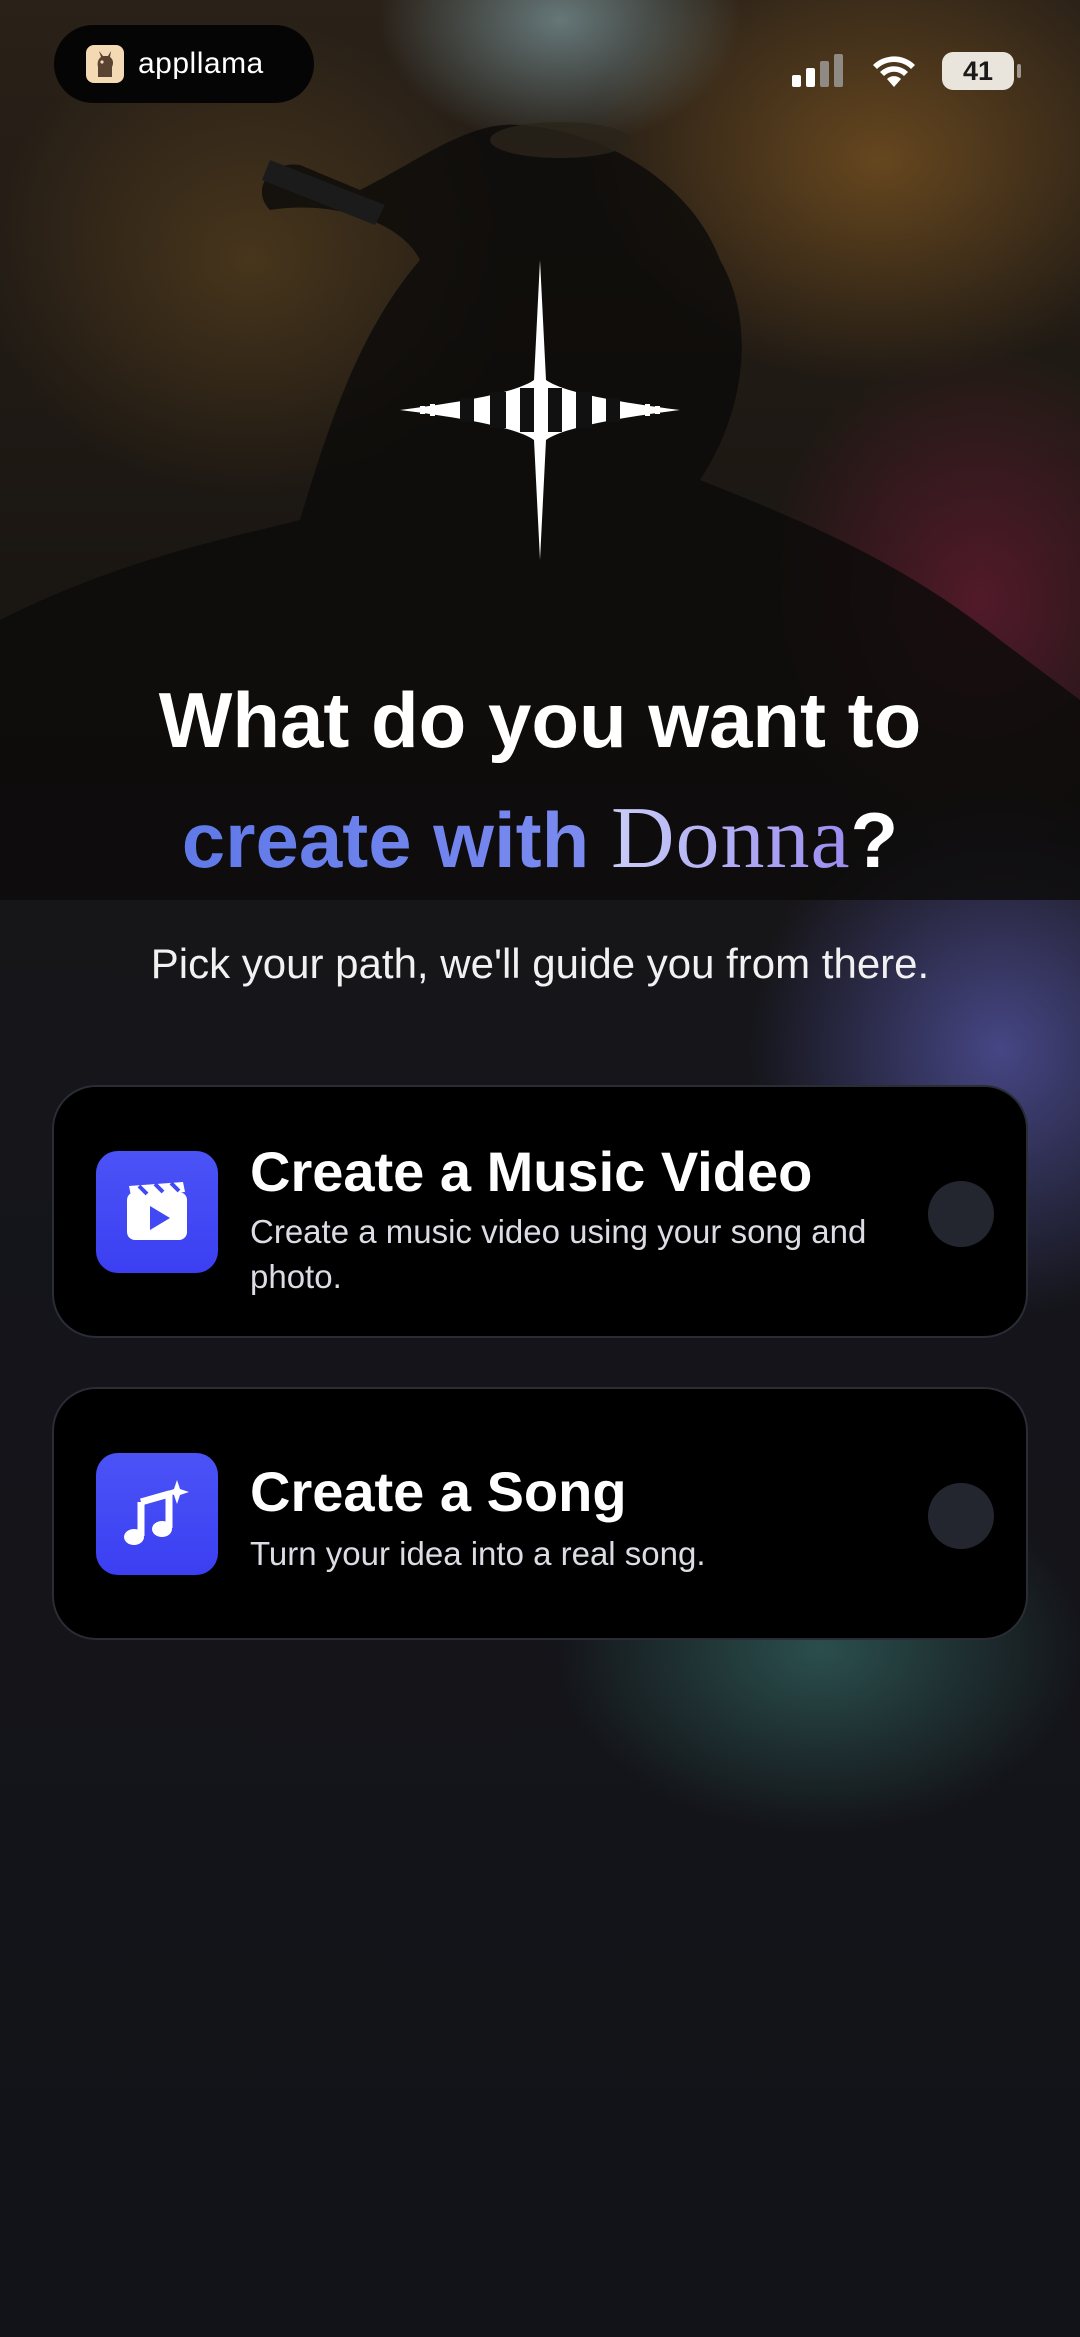 The width and height of the screenshot is (1080, 2337). I want to click on appllama-pill: appllama, so click(184, 64).